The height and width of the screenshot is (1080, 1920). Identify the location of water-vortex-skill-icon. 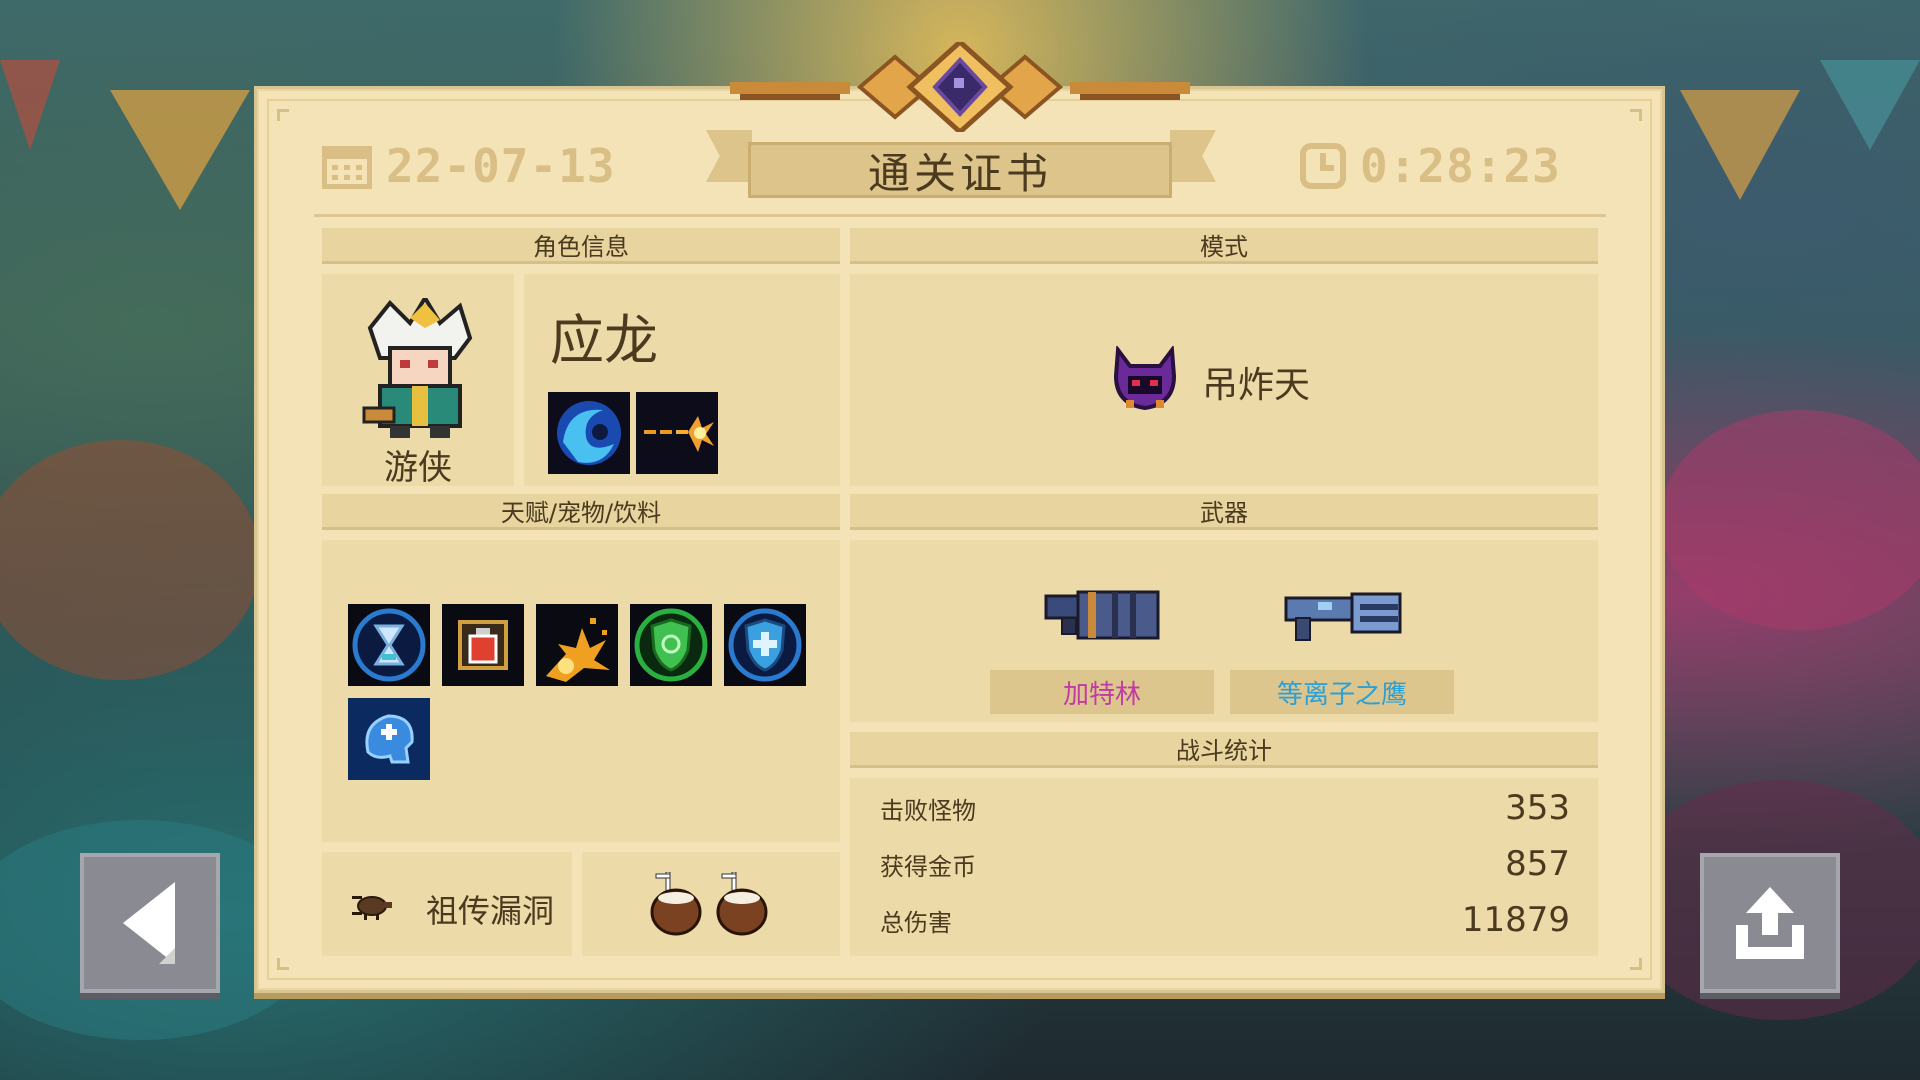
(589, 433).